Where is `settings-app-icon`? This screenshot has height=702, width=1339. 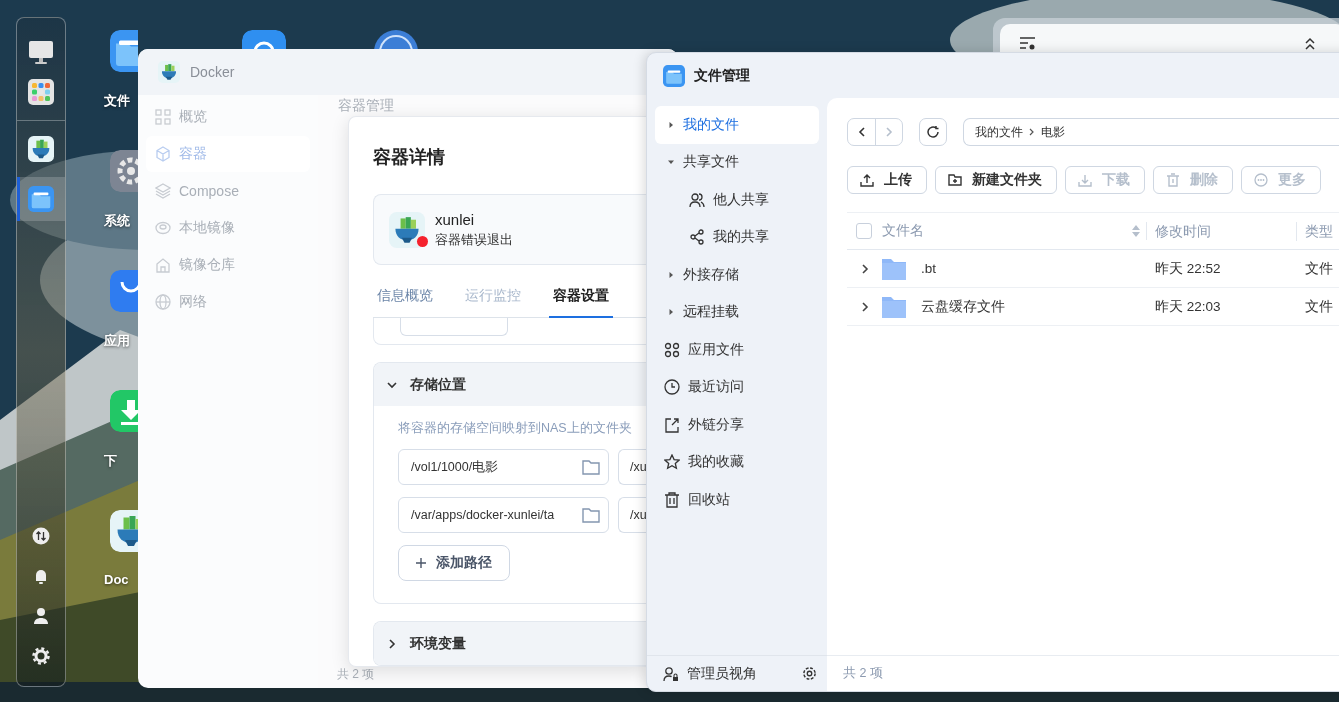 settings-app-icon is located at coordinates (124, 171).